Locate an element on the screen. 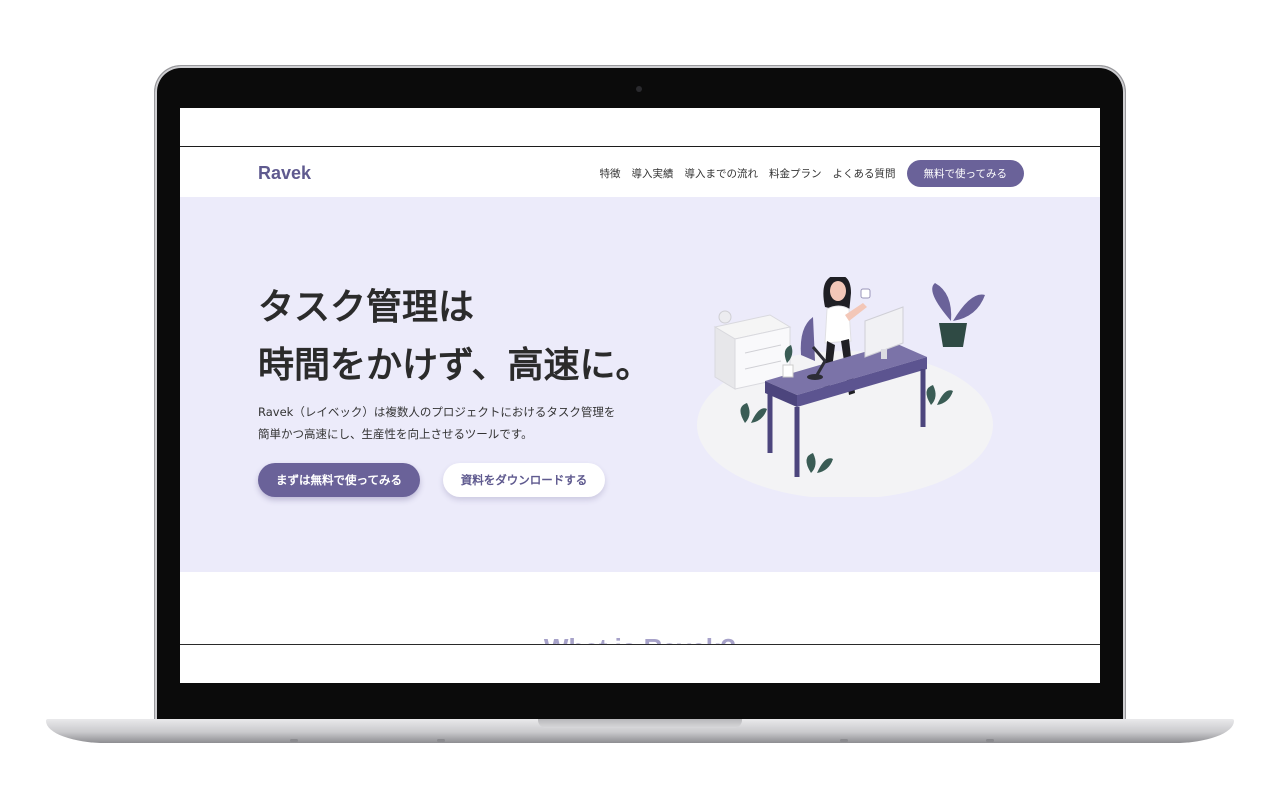  nav-item-faq: よくある質問 is located at coordinates (864, 173).